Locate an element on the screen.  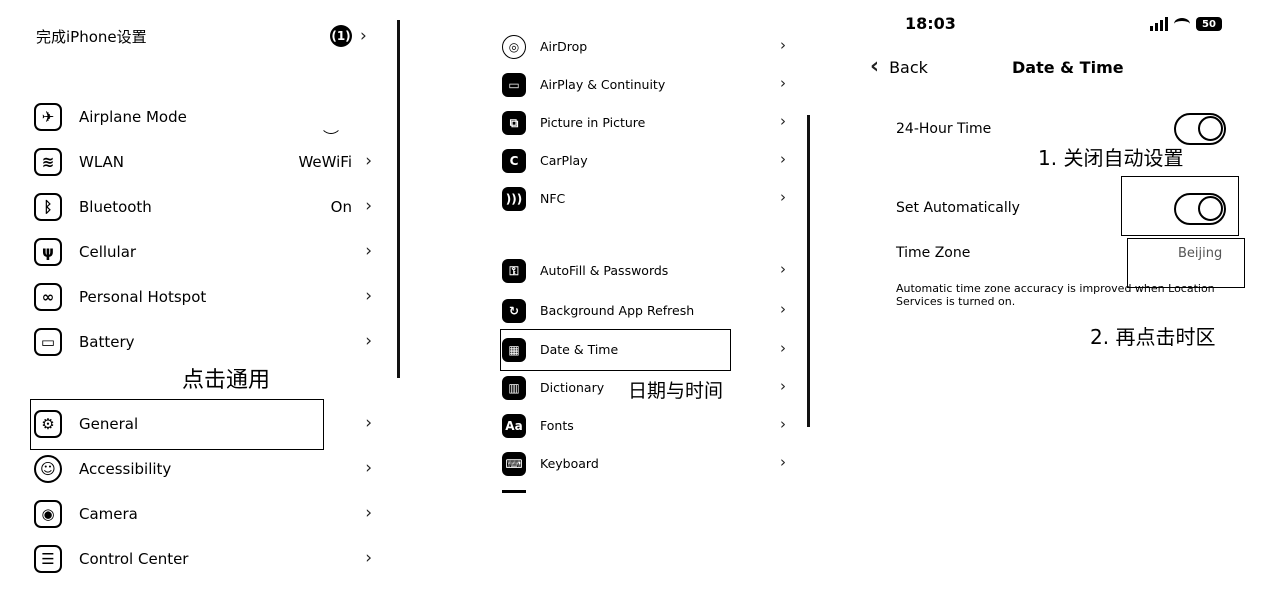
general-row-airdrop: ◎ AirDrop › is located at coordinates (645, 47).